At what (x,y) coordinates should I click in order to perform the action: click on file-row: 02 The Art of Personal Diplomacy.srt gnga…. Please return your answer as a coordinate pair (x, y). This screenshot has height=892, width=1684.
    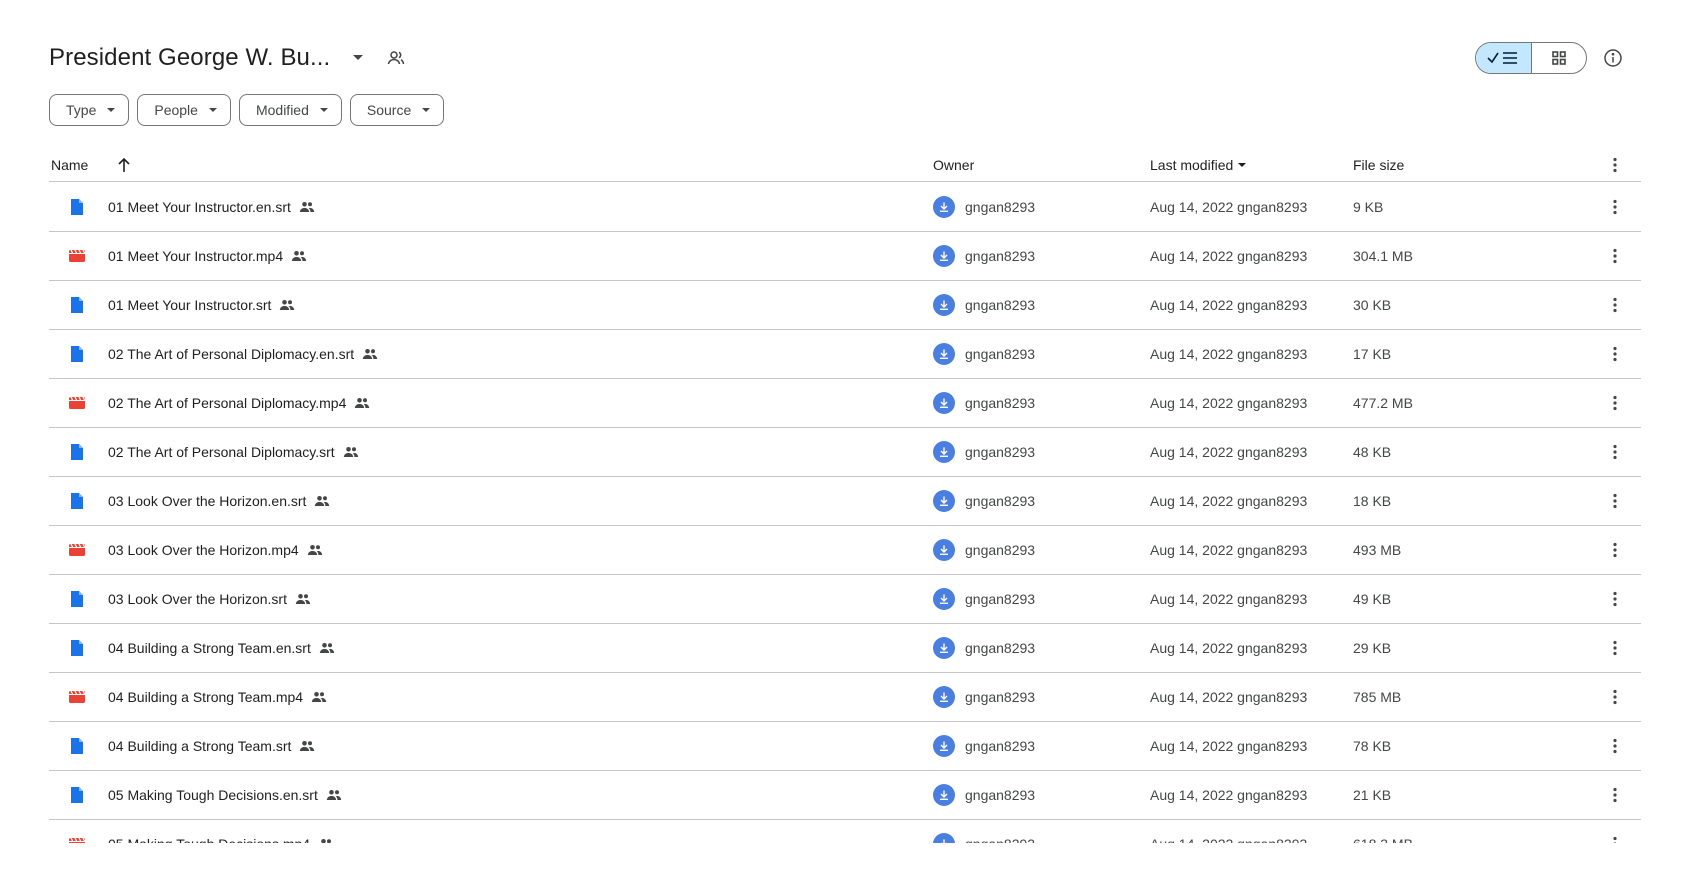
    Looking at the image, I should click on (845, 452).